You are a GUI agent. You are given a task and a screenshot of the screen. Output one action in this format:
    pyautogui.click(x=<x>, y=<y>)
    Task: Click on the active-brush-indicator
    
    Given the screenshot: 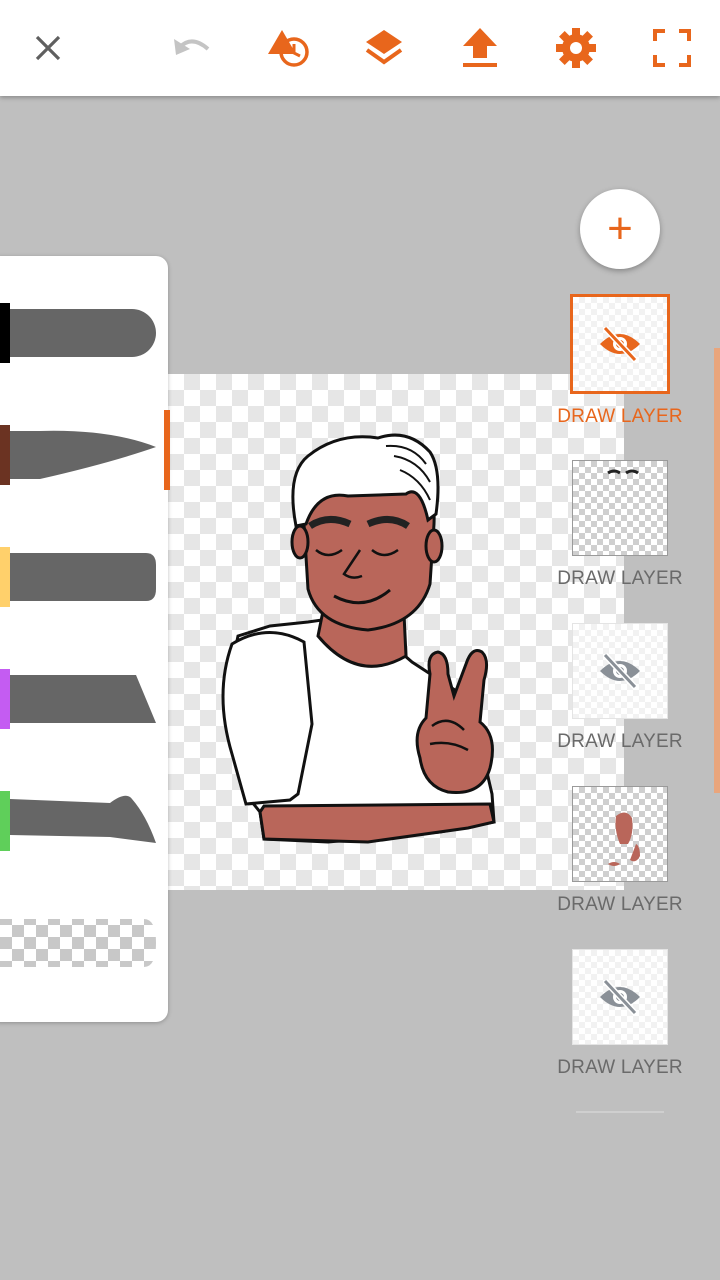 What is the action you would take?
    pyautogui.click(x=167, y=450)
    